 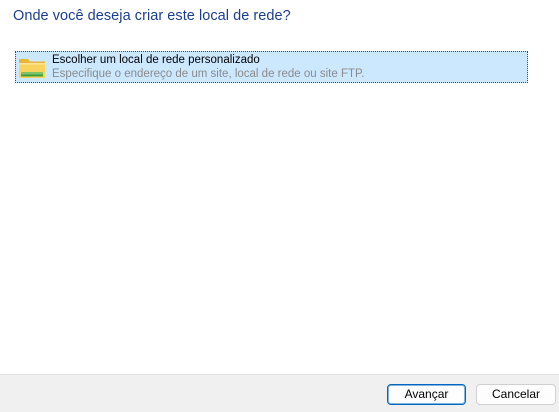 I want to click on wizard-footer: Avançar Cancelar, so click(x=279, y=393).